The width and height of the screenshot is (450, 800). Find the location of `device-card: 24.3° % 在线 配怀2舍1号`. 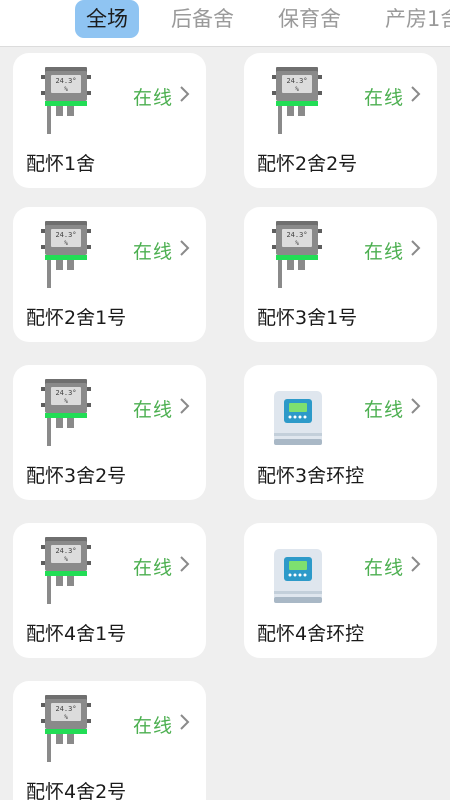

device-card: 24.3° % 在线 配怀2舍1号 is located at coordinates (109, 274).